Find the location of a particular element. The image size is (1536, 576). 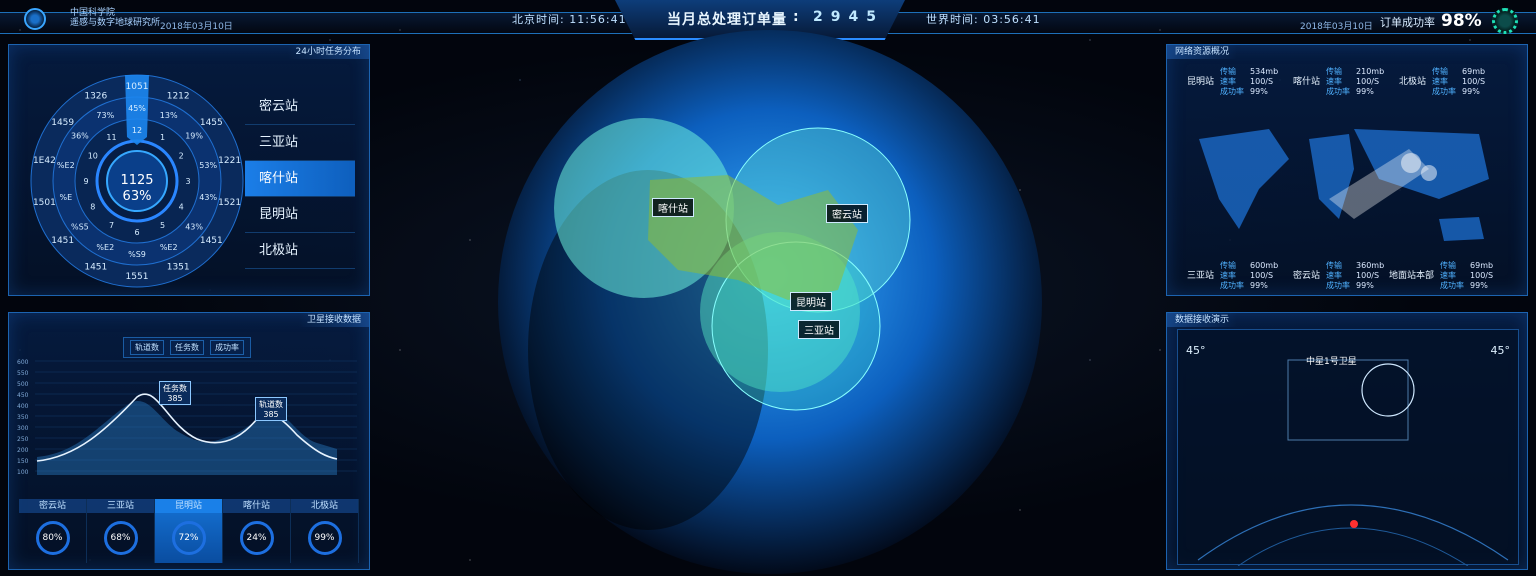

net-value: 210mb is located at coordinates (1370, 71).